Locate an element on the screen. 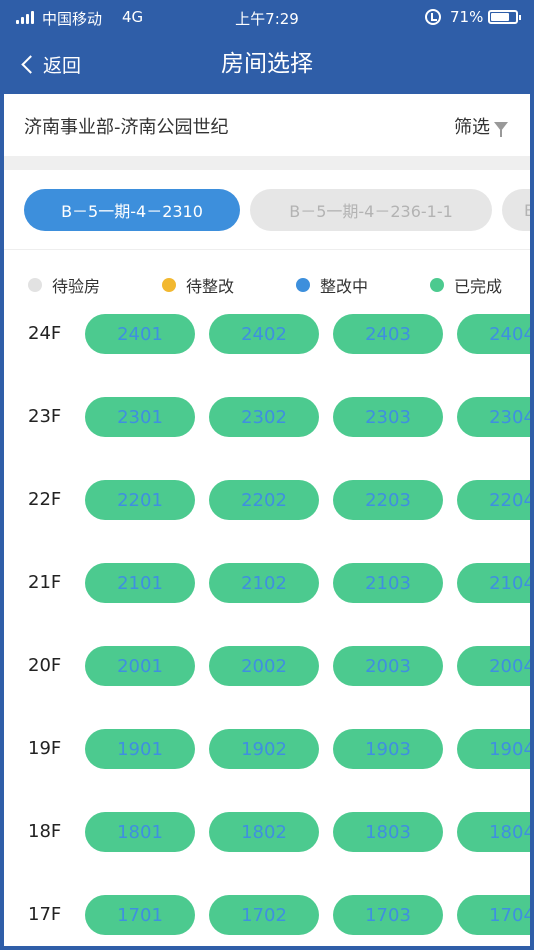  floor-row: 21F 2101 2102 2103 2104 is located at coordinates (267, 583).